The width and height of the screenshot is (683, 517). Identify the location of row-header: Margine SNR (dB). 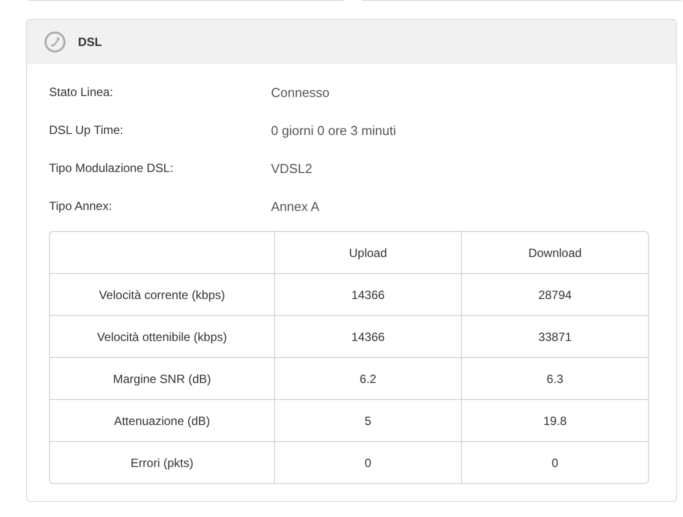
(162, 379).